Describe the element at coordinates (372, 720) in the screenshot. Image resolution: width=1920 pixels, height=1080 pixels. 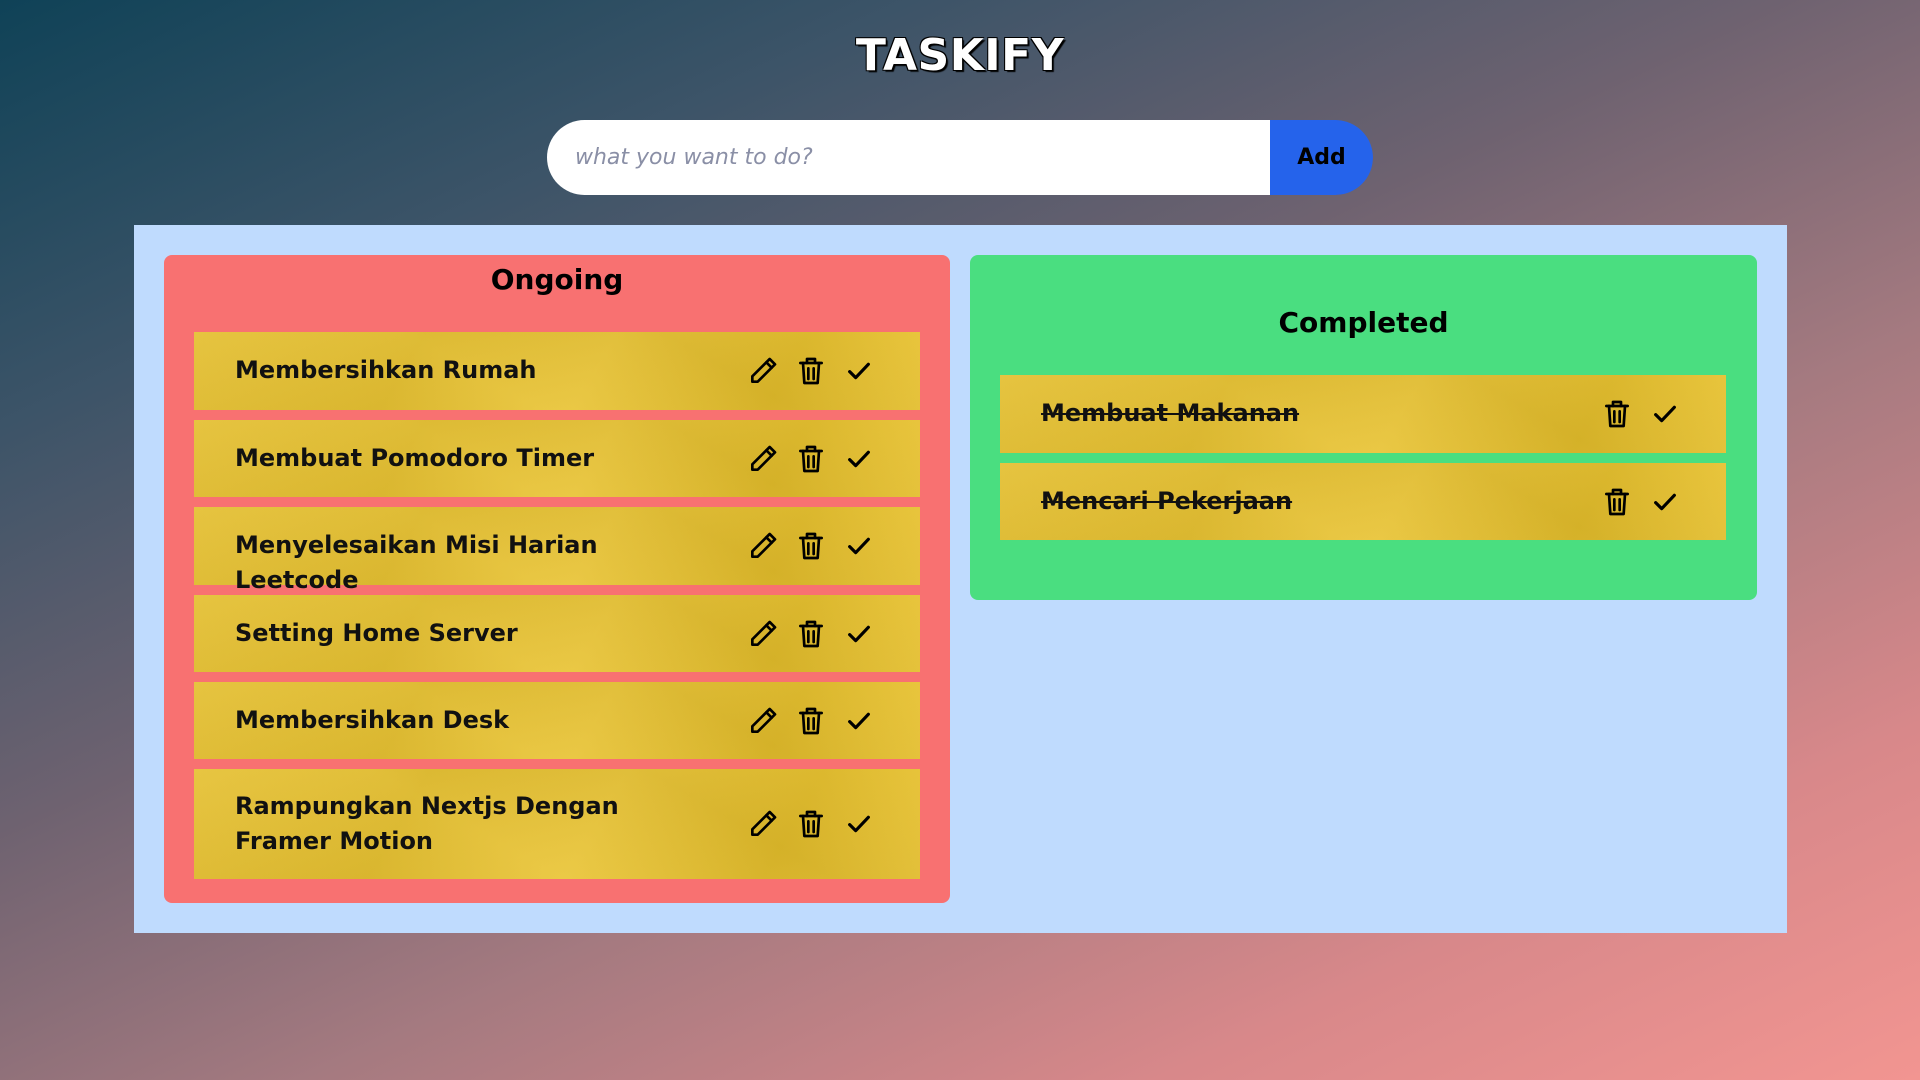
I see `task-text: Membersihkan Desk` at that location.